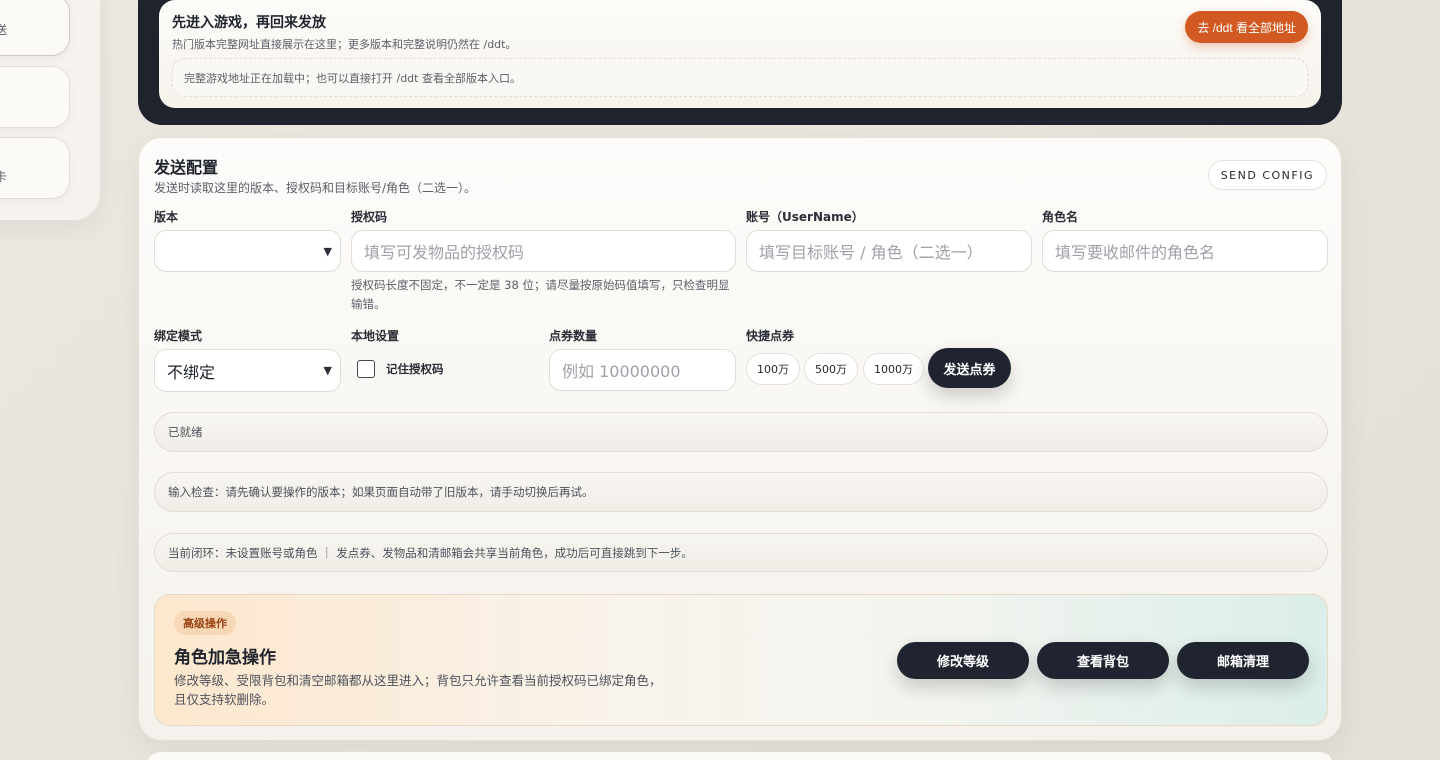 This screenshot has height=760, width=1440. What do you see at coordinates (1060, 217) in the screenshot?
I see `role-name-label: 角色名` at bounding box center [1060, 217].